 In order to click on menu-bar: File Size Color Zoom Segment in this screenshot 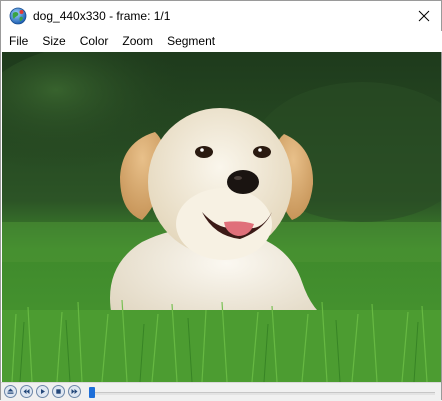, I will do `click(221, 41)`.